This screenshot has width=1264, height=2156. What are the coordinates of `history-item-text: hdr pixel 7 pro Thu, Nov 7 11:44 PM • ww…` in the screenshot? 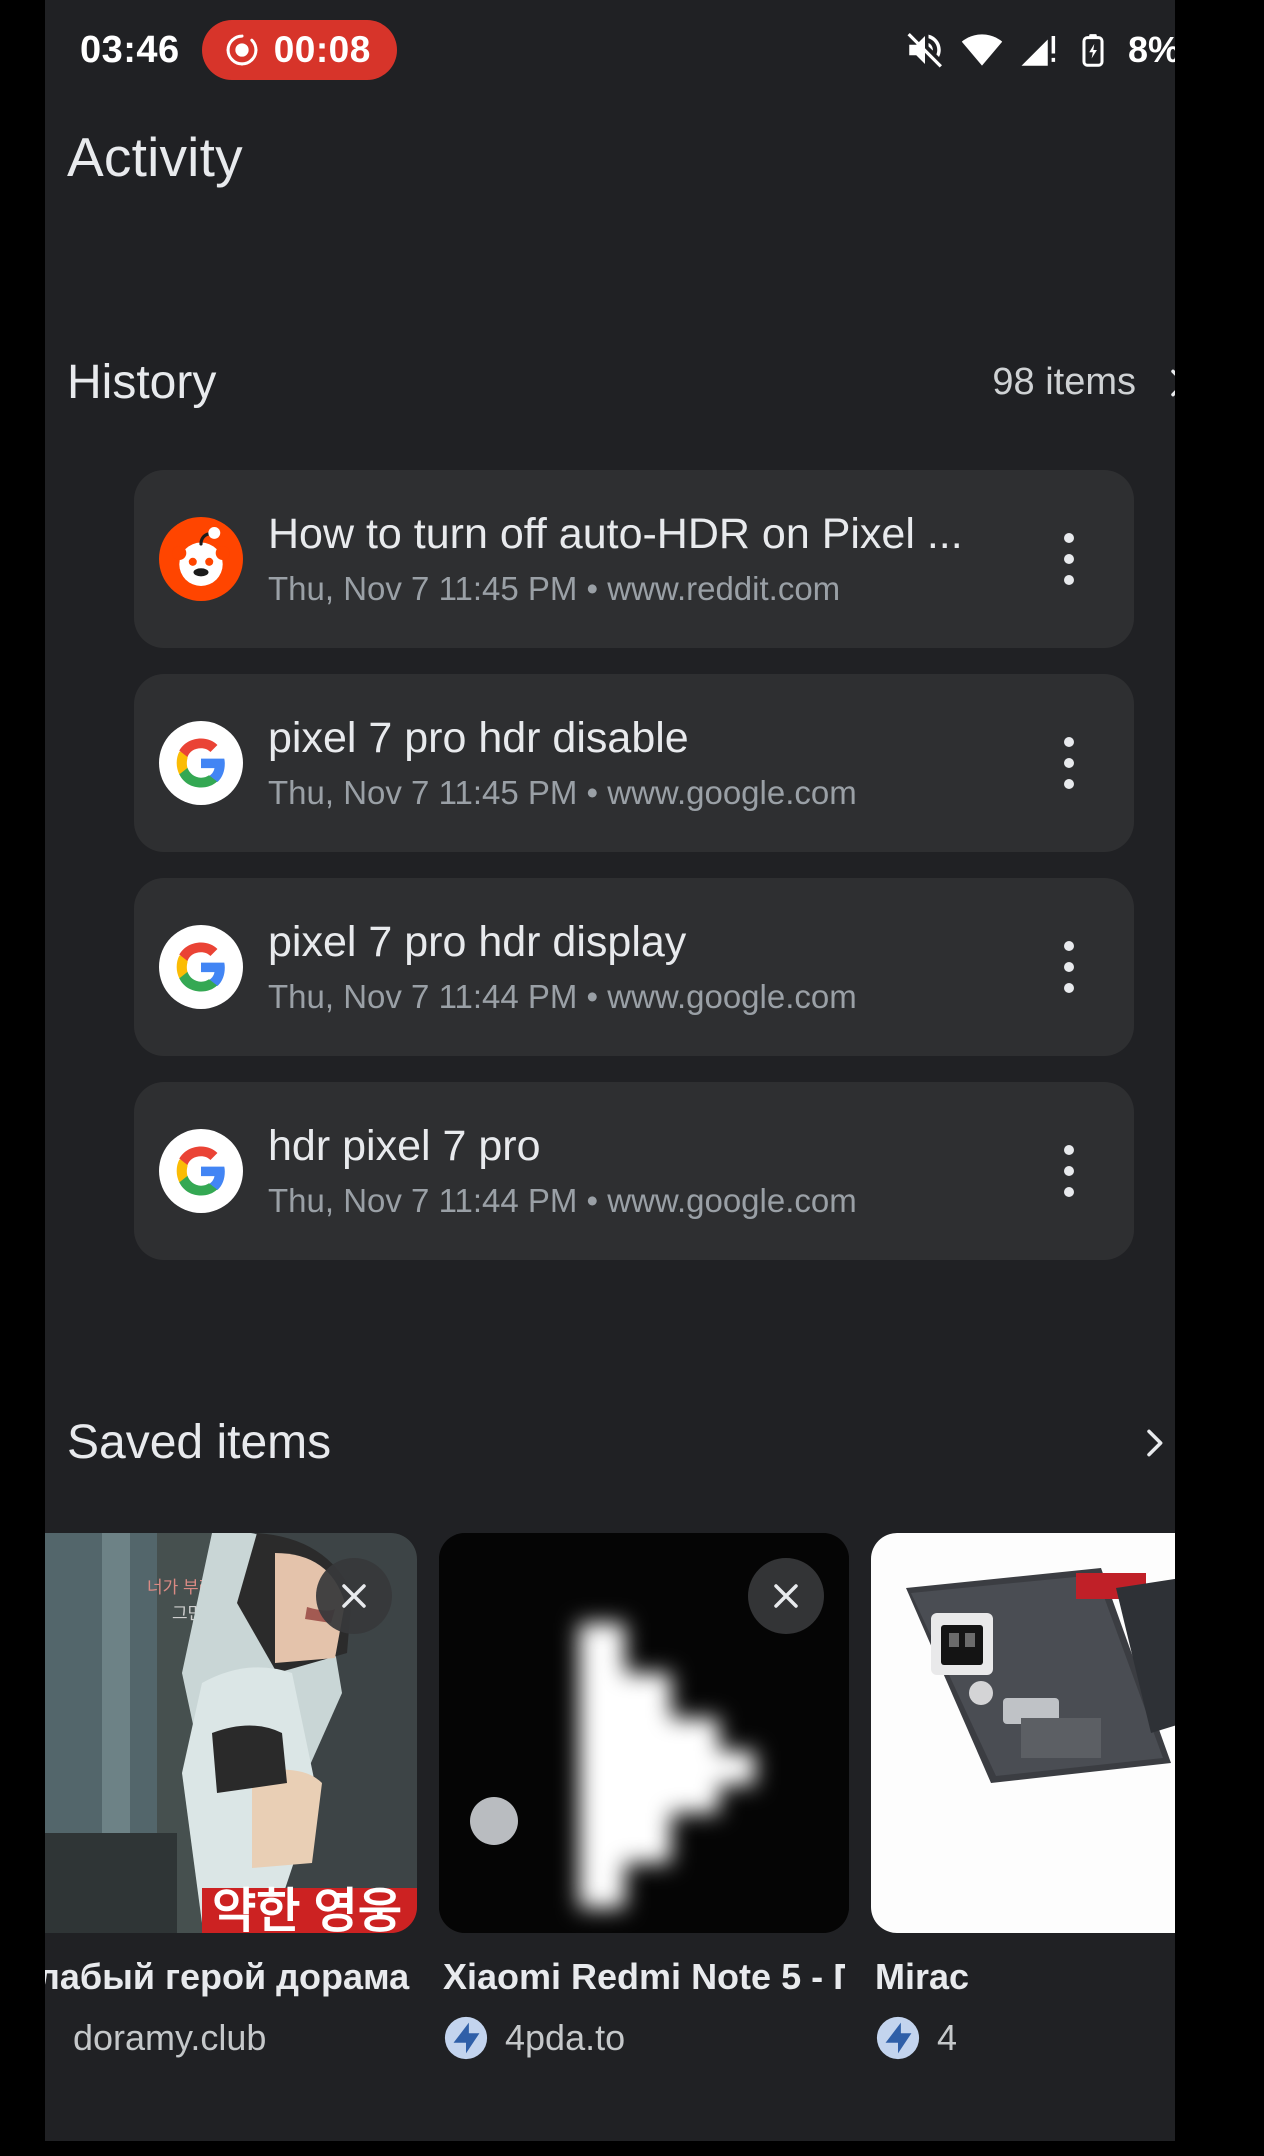 It's located at (651, 1170).